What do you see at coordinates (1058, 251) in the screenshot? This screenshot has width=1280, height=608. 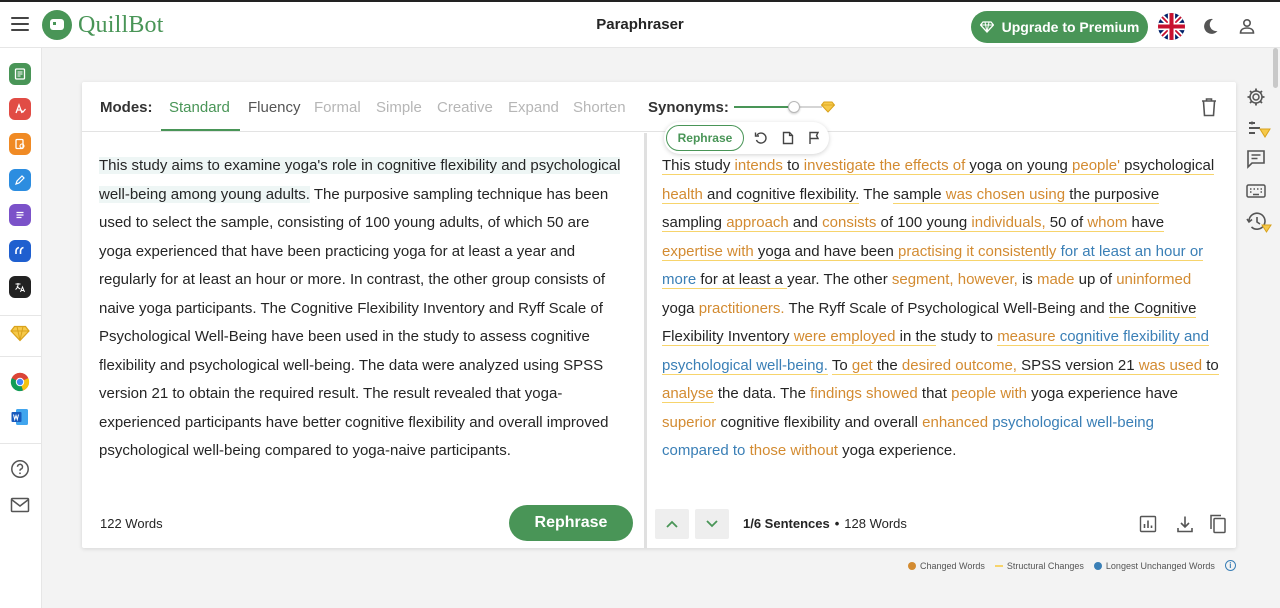 I see `output-text-segment` at bounding box center [1058, 251].